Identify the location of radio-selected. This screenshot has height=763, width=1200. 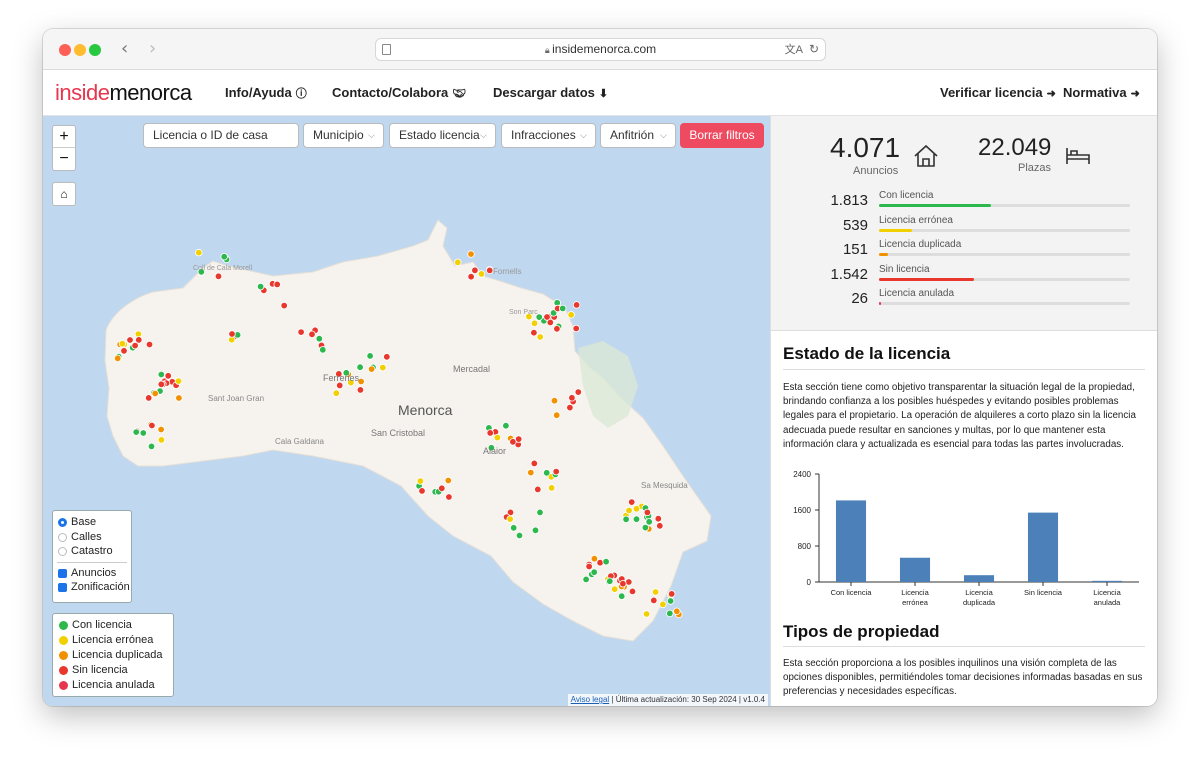
(62, 522).